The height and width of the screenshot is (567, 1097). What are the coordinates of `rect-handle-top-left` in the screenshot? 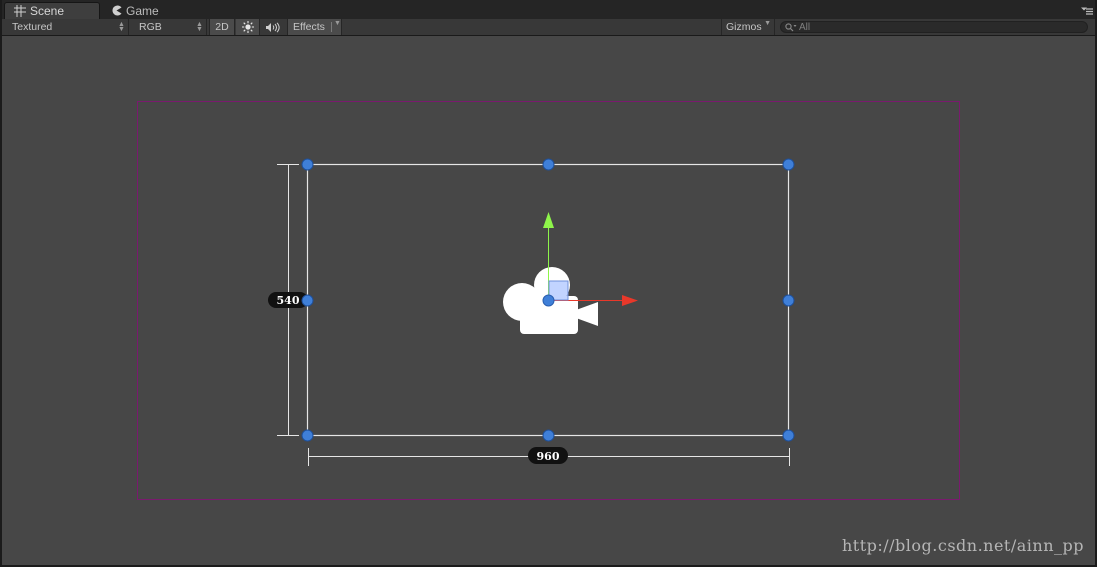 It's located at (307, 164).